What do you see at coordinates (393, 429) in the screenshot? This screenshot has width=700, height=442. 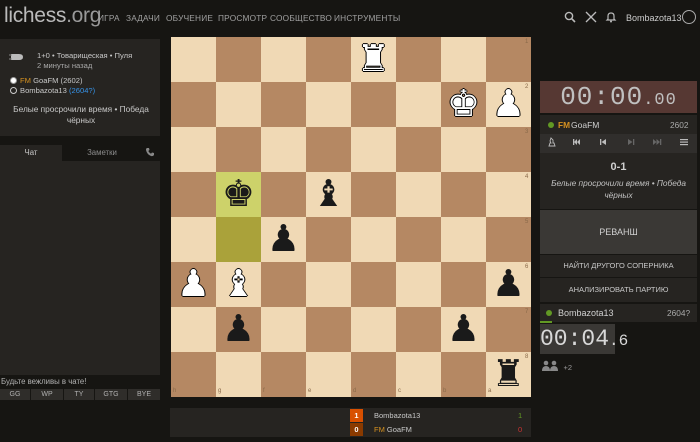 I see `crosstable-player: FM GoaFM` at bounding box center [393, 429].